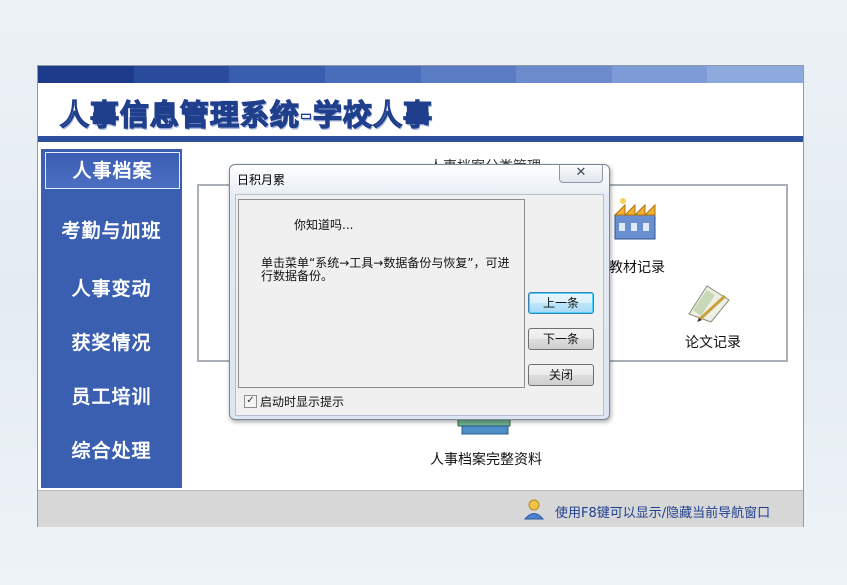 Image resolution: width=847 pixels, height=585 pixels. Describe the element at coordinates (112, 170) in the screenshot. I see `nav-item-personnel-archive: 人事档案` at that location.